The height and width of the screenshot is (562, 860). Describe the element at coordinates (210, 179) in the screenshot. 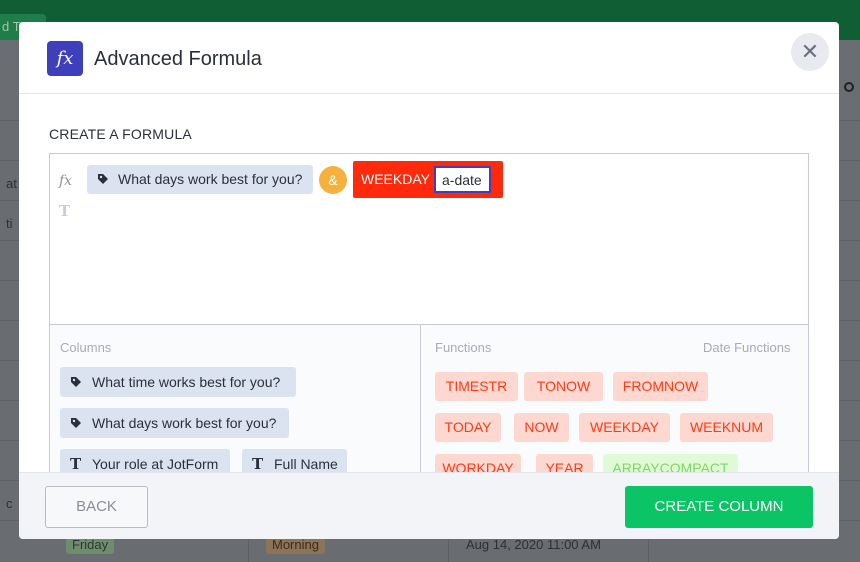

I see `column-token-label: What days work best for you?` at that location.